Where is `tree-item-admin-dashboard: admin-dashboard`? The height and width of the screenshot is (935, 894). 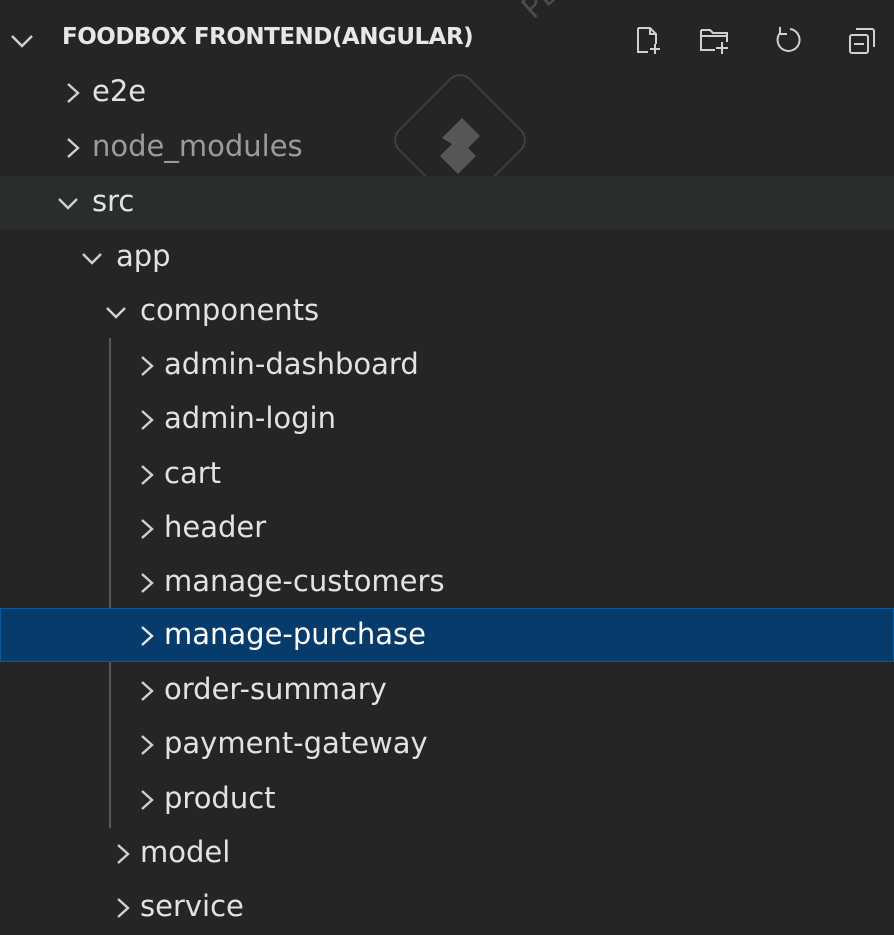 tree-item-admin-dashboard: admin-dashboard is located at coordinates (447, 366).